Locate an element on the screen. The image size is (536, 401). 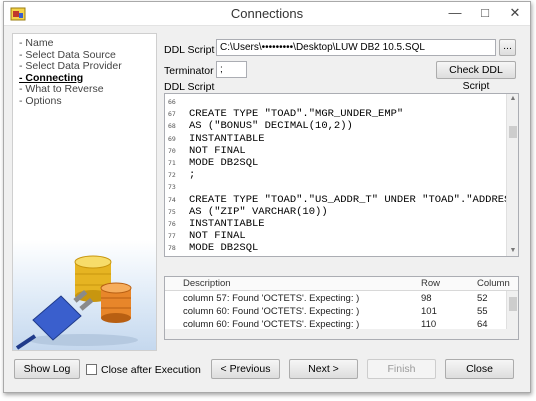
minimize-icon: — is located at coordinates (455, 13).